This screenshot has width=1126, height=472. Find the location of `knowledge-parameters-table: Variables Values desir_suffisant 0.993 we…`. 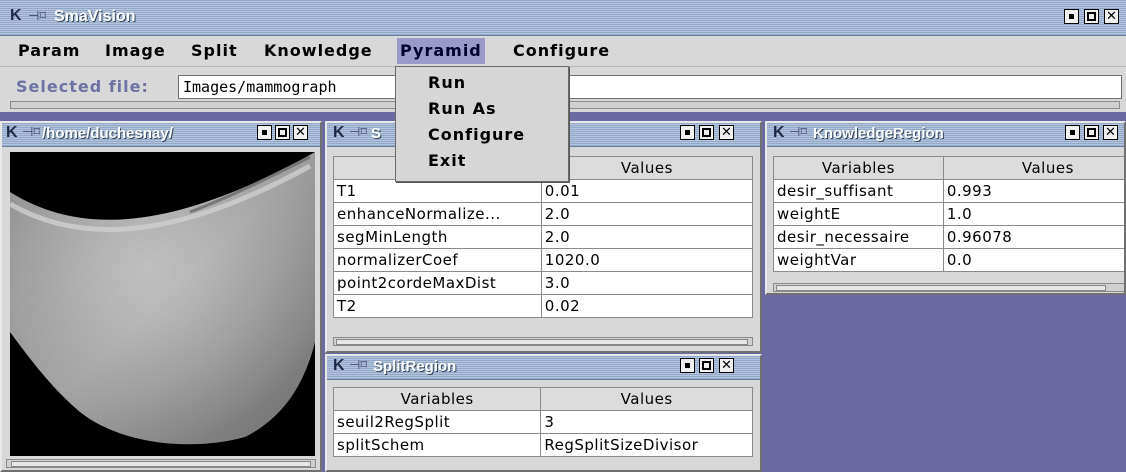

knowledge-parameters-table: Variables Values desir_suffisant 0.993 we… is located at coordinates (948, 214).